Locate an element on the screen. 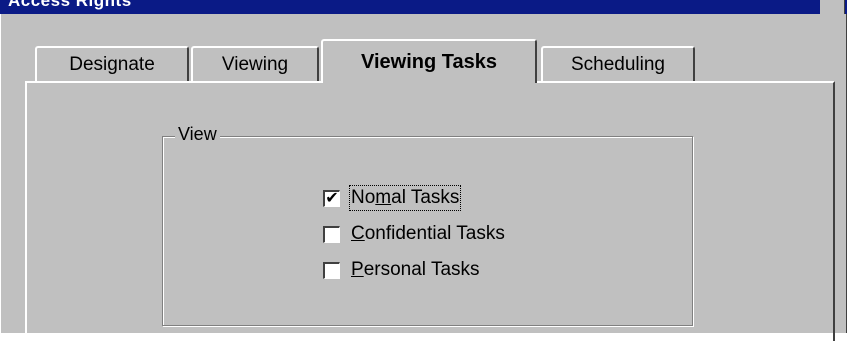 The image size is (847, 341). tab-designate: Designate is located at coordinates (112, 63).